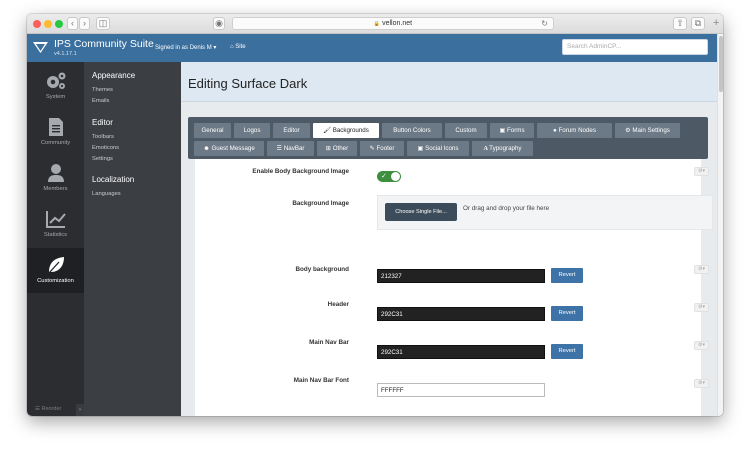  I want to click on privacy-icon: ◉, so click(219, 23).